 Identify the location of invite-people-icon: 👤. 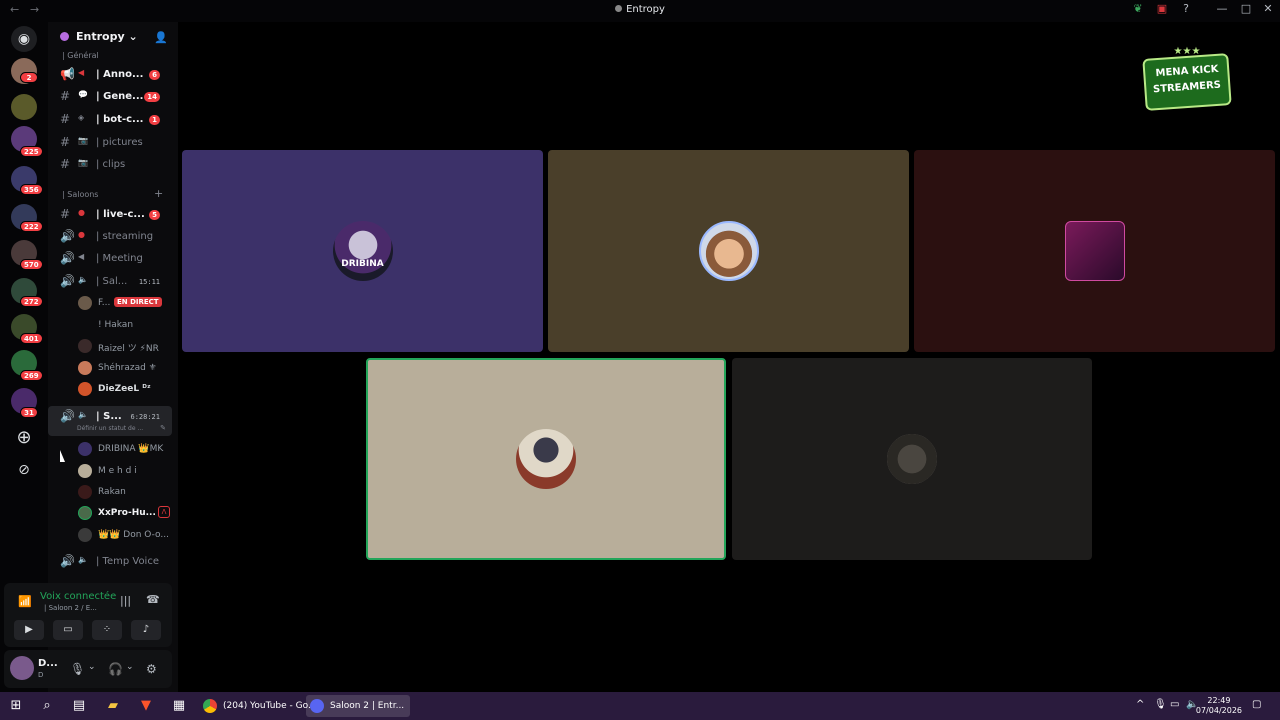
(161, 37).